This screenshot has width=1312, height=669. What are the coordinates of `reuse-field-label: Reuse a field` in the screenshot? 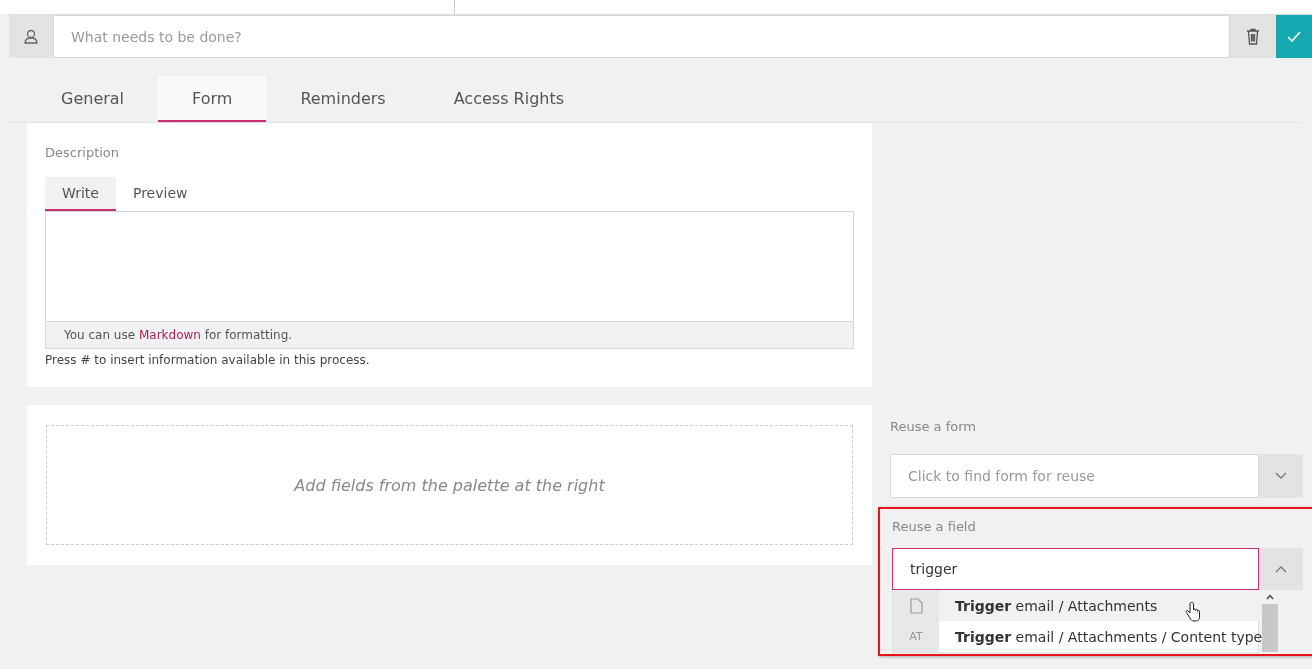 It's located at (934, 526).